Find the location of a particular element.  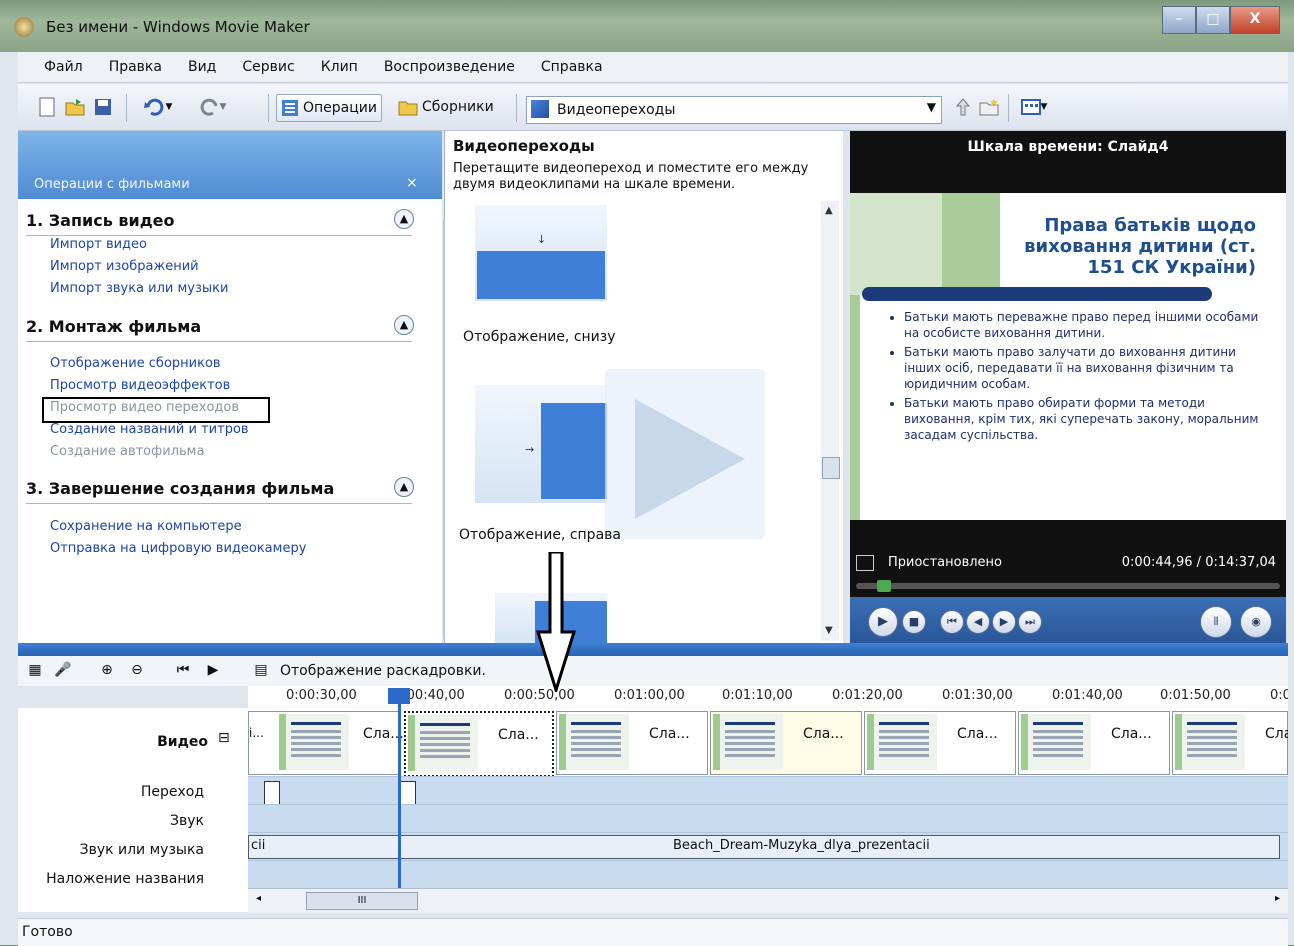

task-import-video: Импорт видео is located at coordinates (98, 244).